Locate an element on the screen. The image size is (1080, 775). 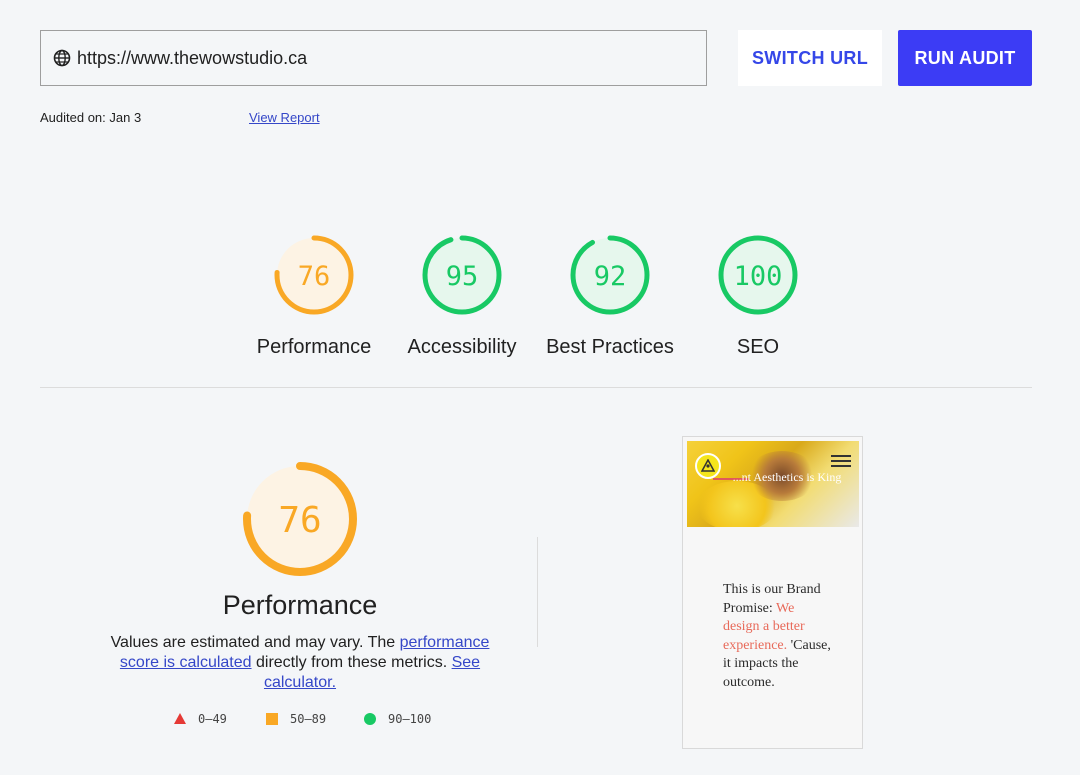
url-input is located at coordinates (377, 58).